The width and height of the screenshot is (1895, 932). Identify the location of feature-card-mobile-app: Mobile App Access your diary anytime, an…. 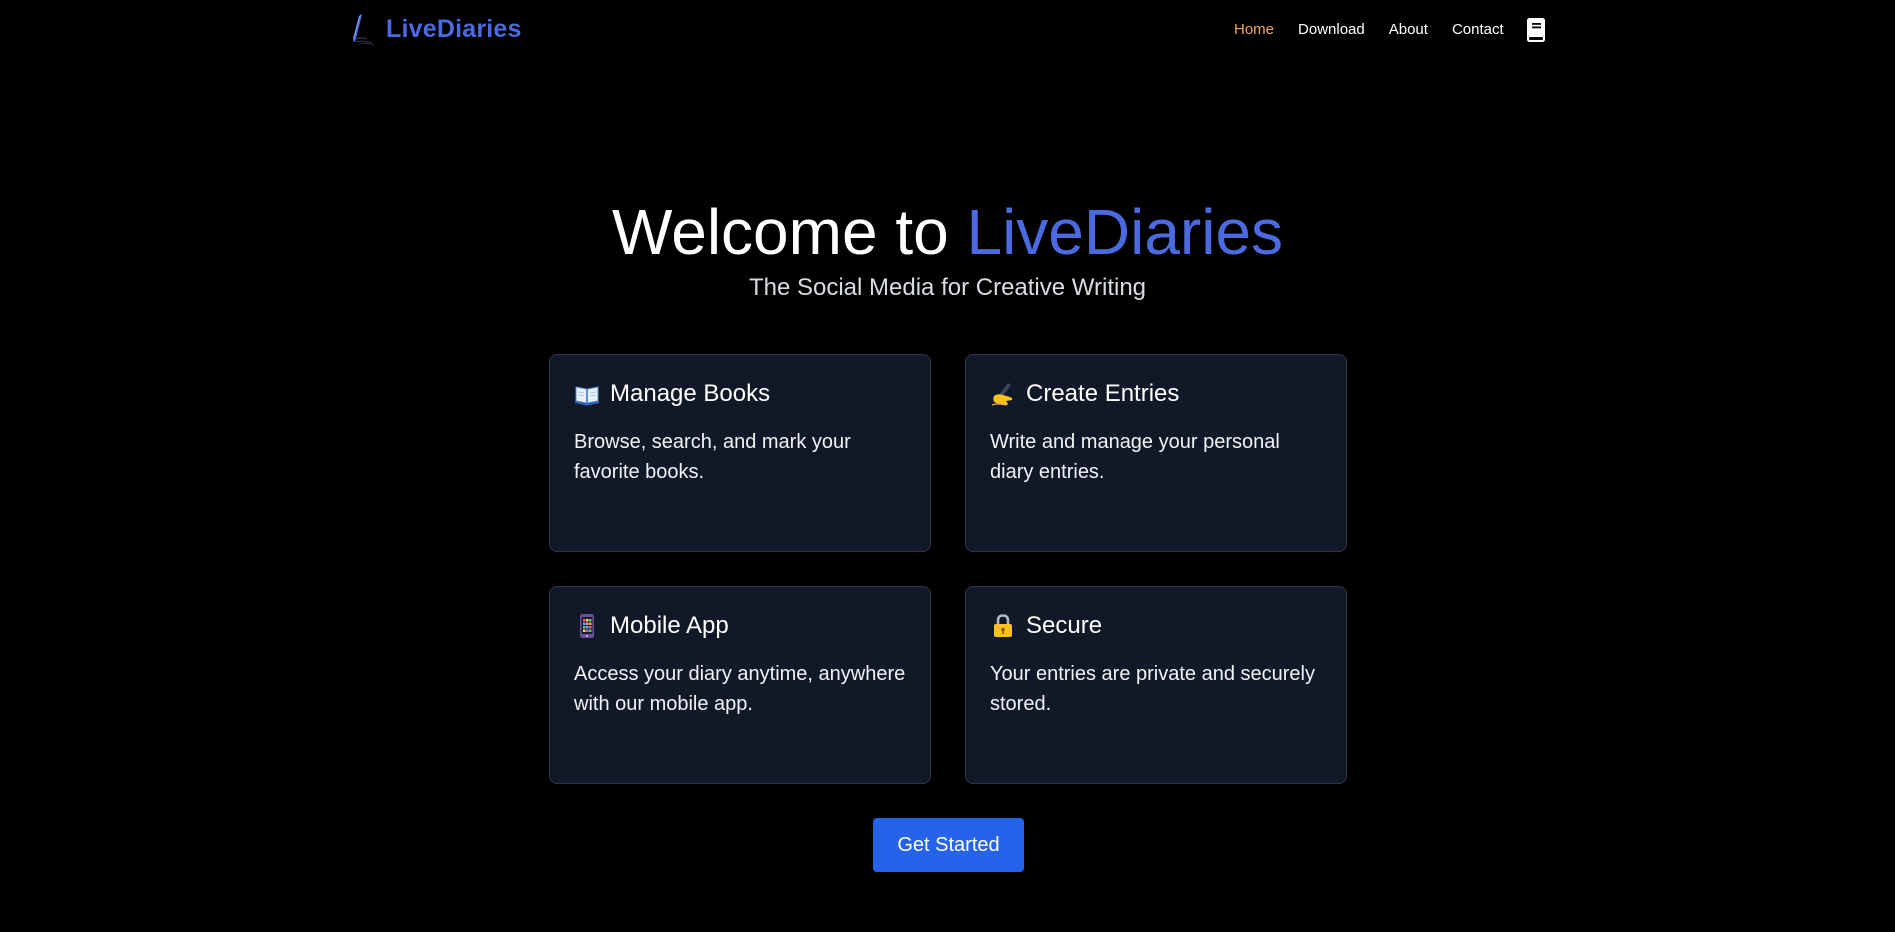
(740, 685).